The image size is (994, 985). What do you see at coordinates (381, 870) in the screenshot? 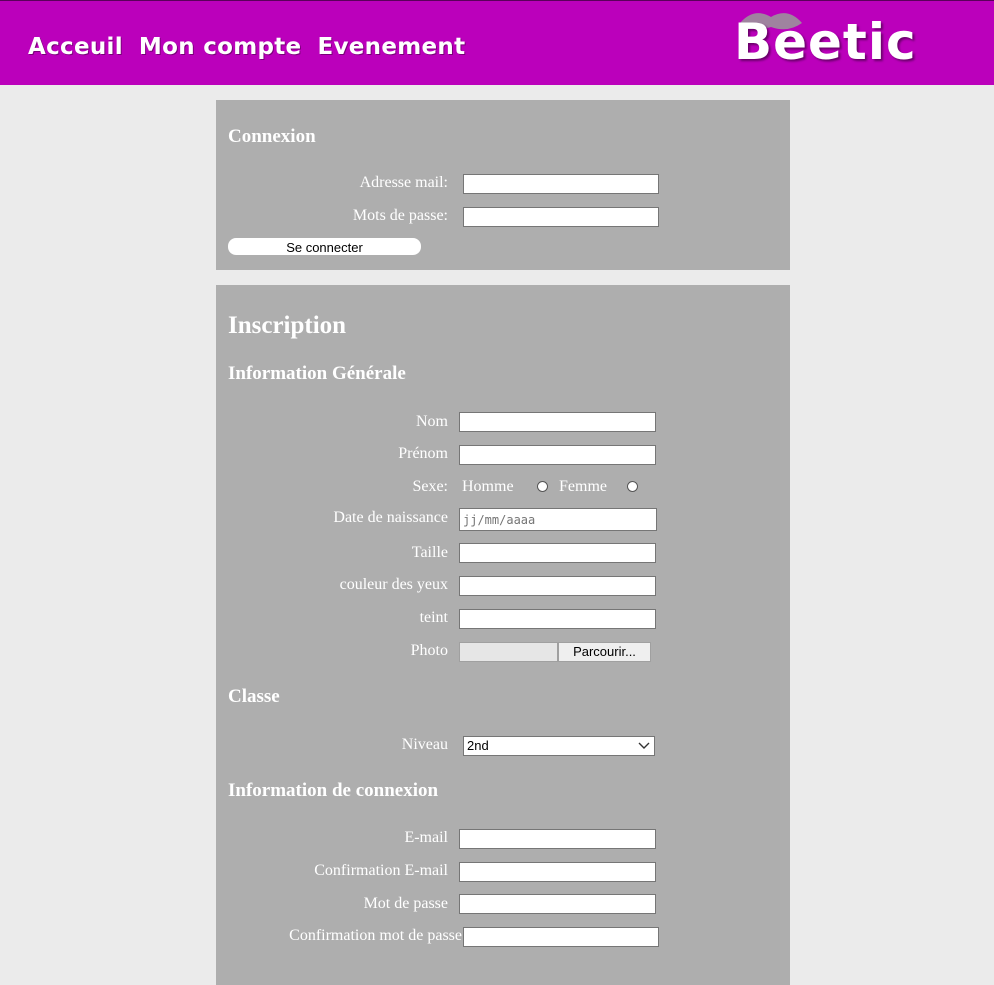
I see `signup-email-confirm-label: Confirmation E-mail` at bounding box center [381, 870].